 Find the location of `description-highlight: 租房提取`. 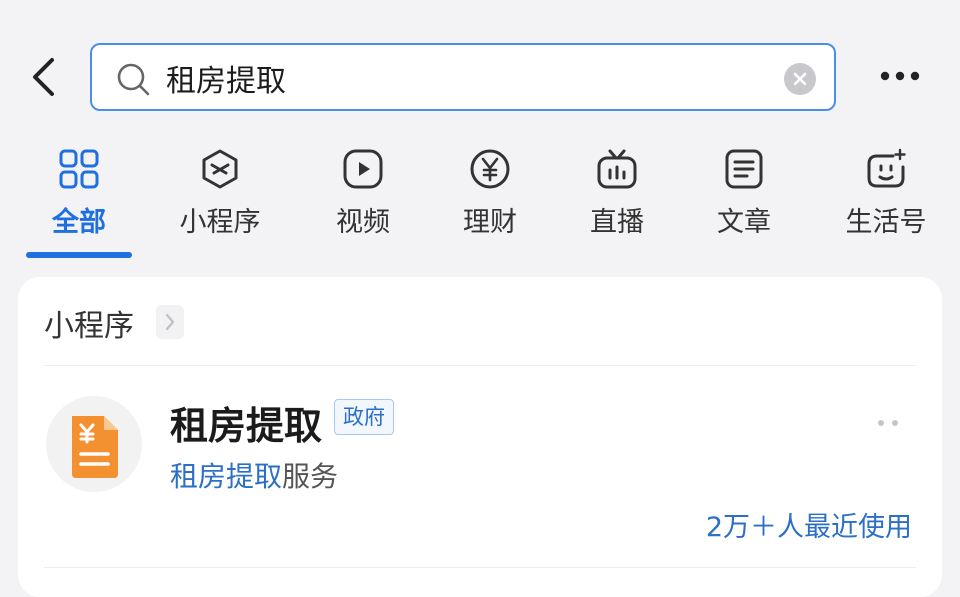

description-highlight: 租房提取 is located at coordinates (226, 476).